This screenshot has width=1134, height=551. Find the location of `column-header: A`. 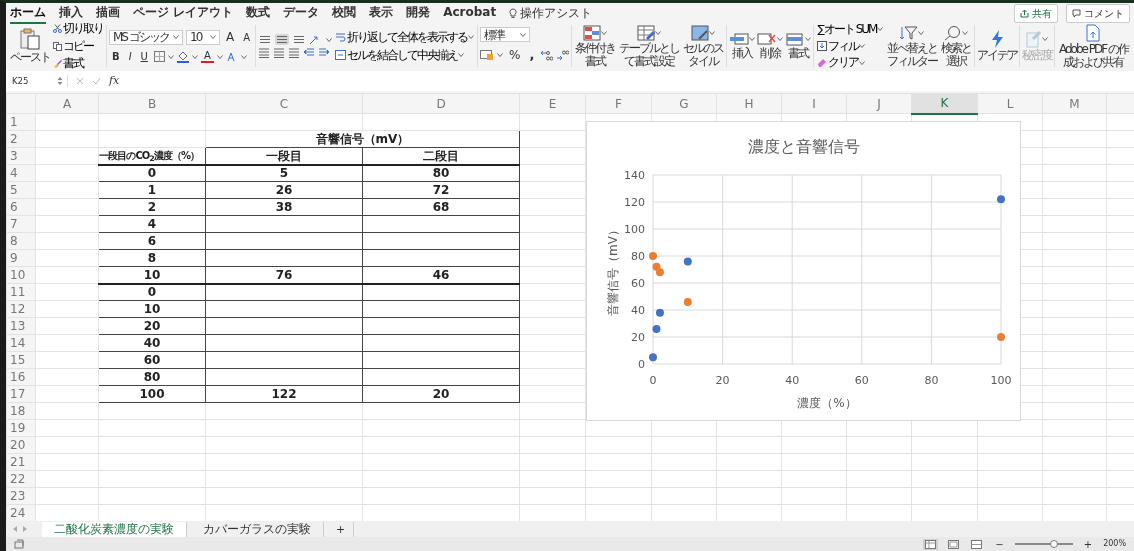

column-header: A is located at coordinates (67, 103).